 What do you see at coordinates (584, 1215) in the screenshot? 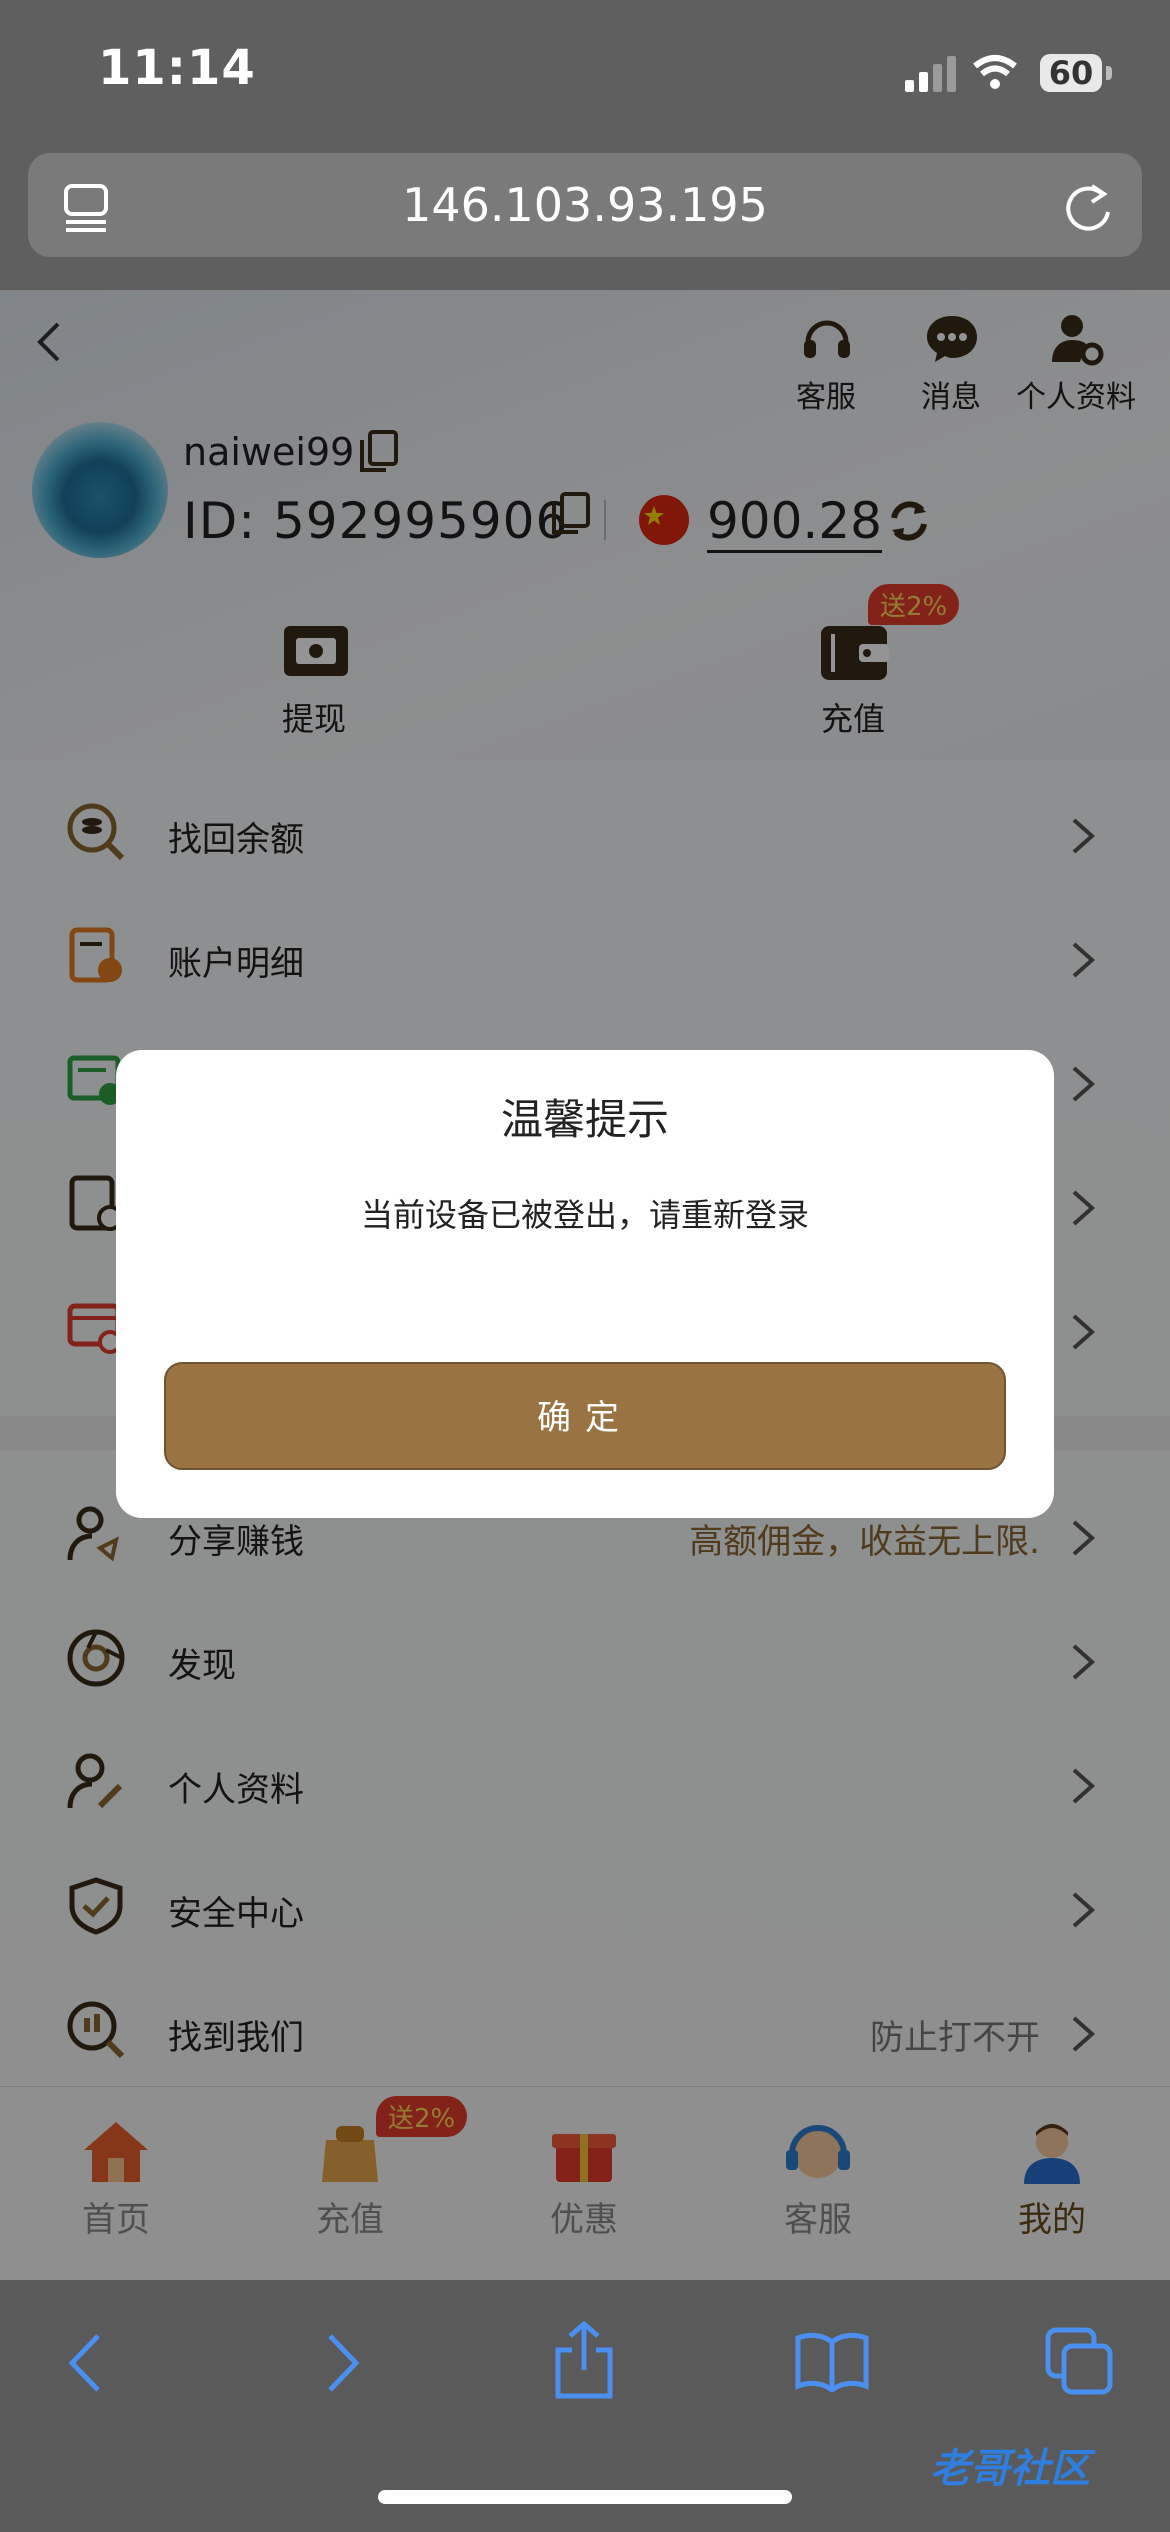
I see `dialog-message: 当前设备已被登出，请重新登录` at bounding box center [584, 1215].